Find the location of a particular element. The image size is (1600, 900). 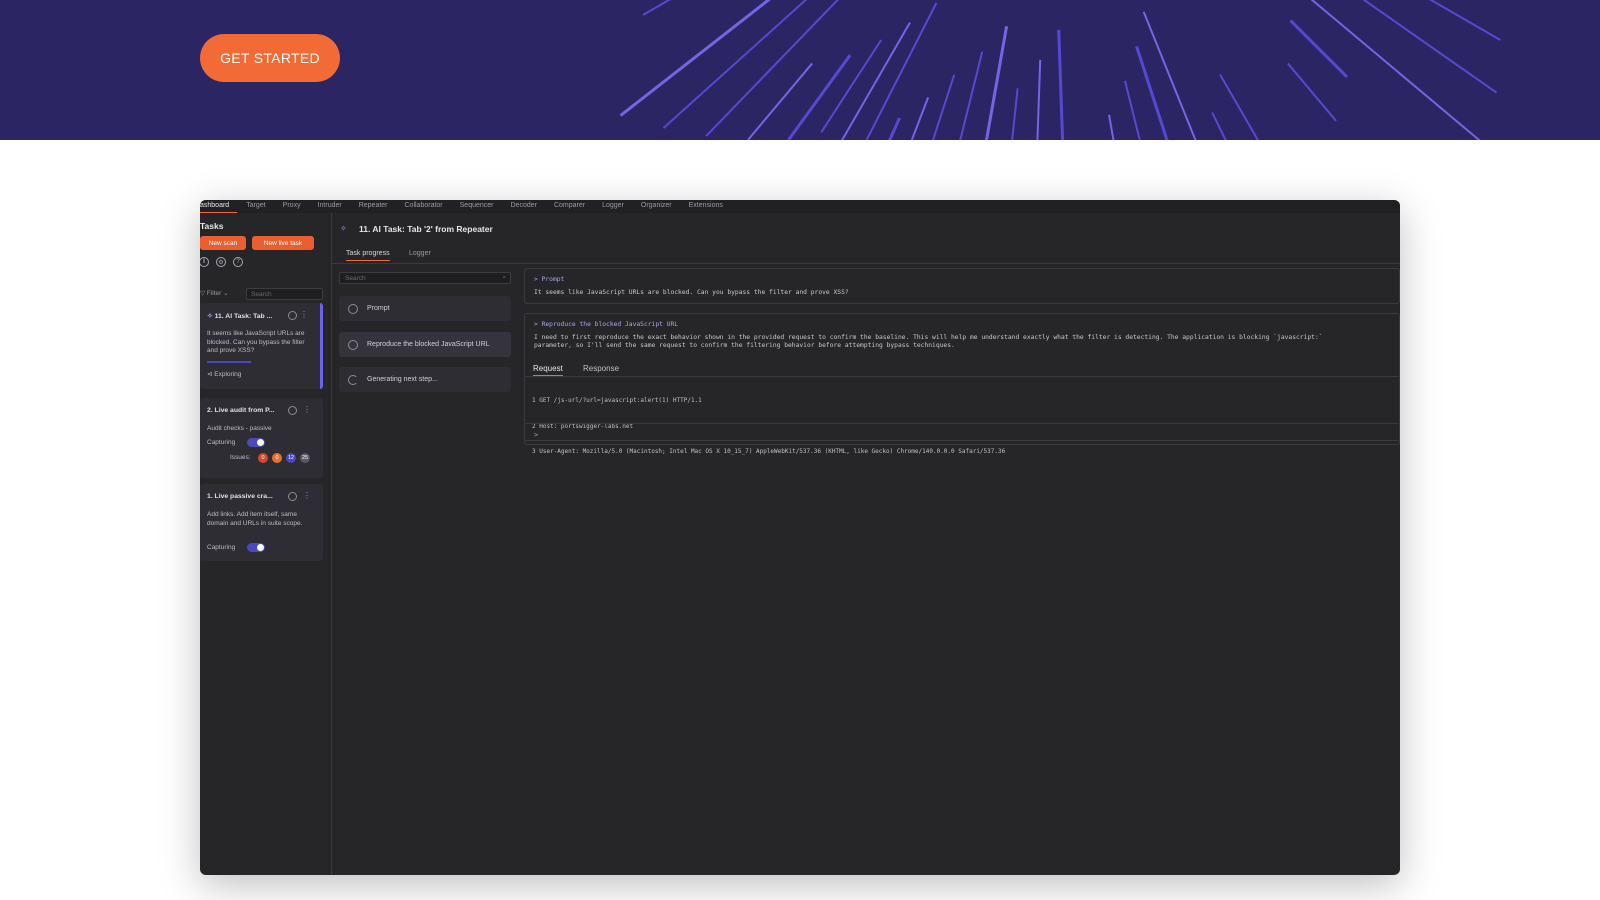

filter-dropdown: ▽ Filter ⌄ is located at coordinates (214, 293).